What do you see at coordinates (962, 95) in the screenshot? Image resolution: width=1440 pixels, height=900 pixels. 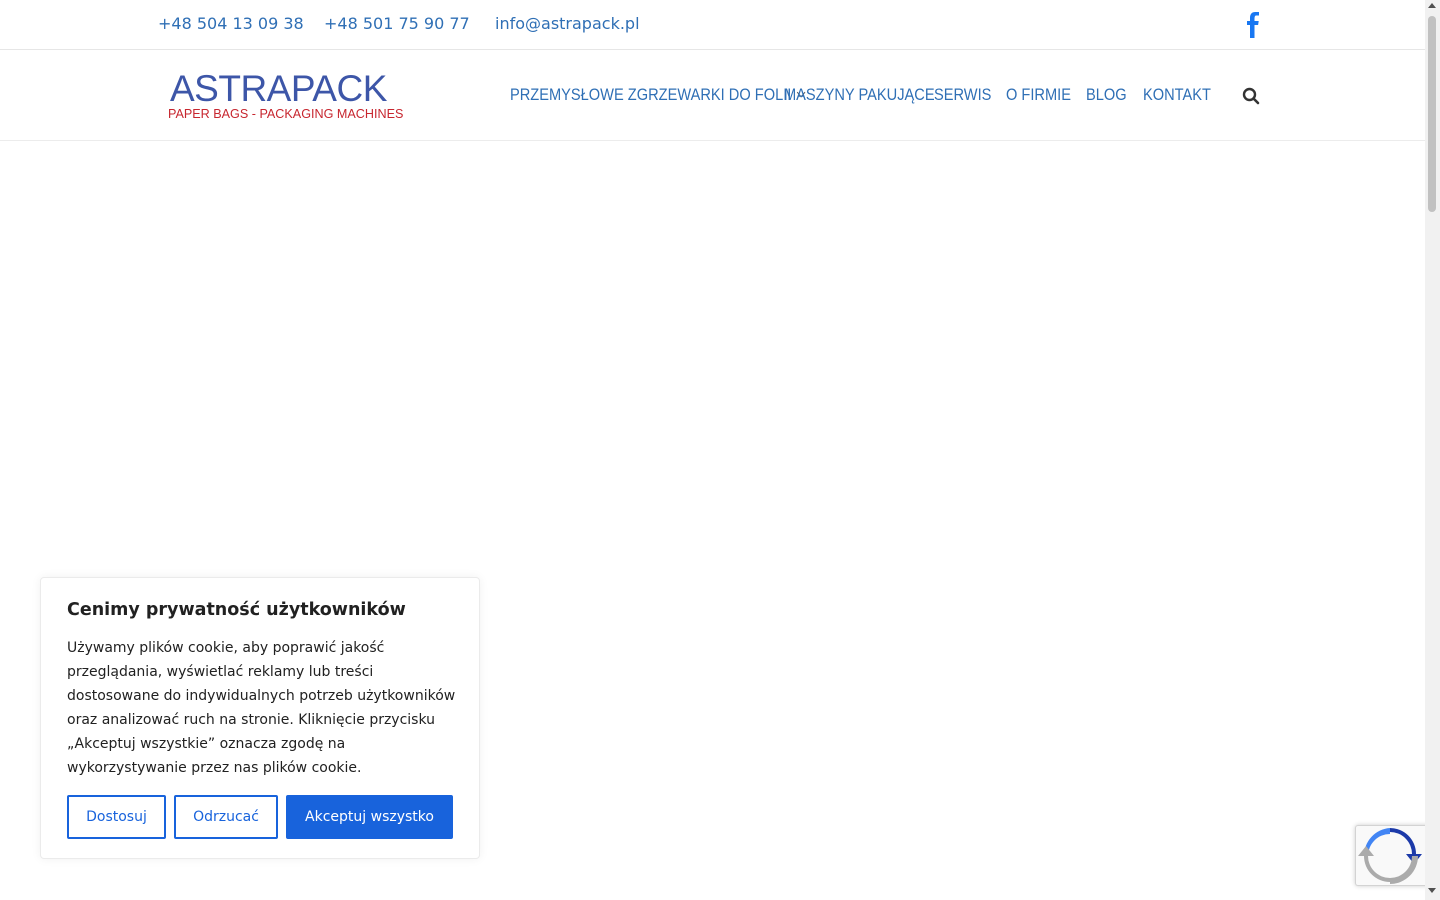 I see `nav-item-serwis: SERWIS` at bounding box center [962, 95].